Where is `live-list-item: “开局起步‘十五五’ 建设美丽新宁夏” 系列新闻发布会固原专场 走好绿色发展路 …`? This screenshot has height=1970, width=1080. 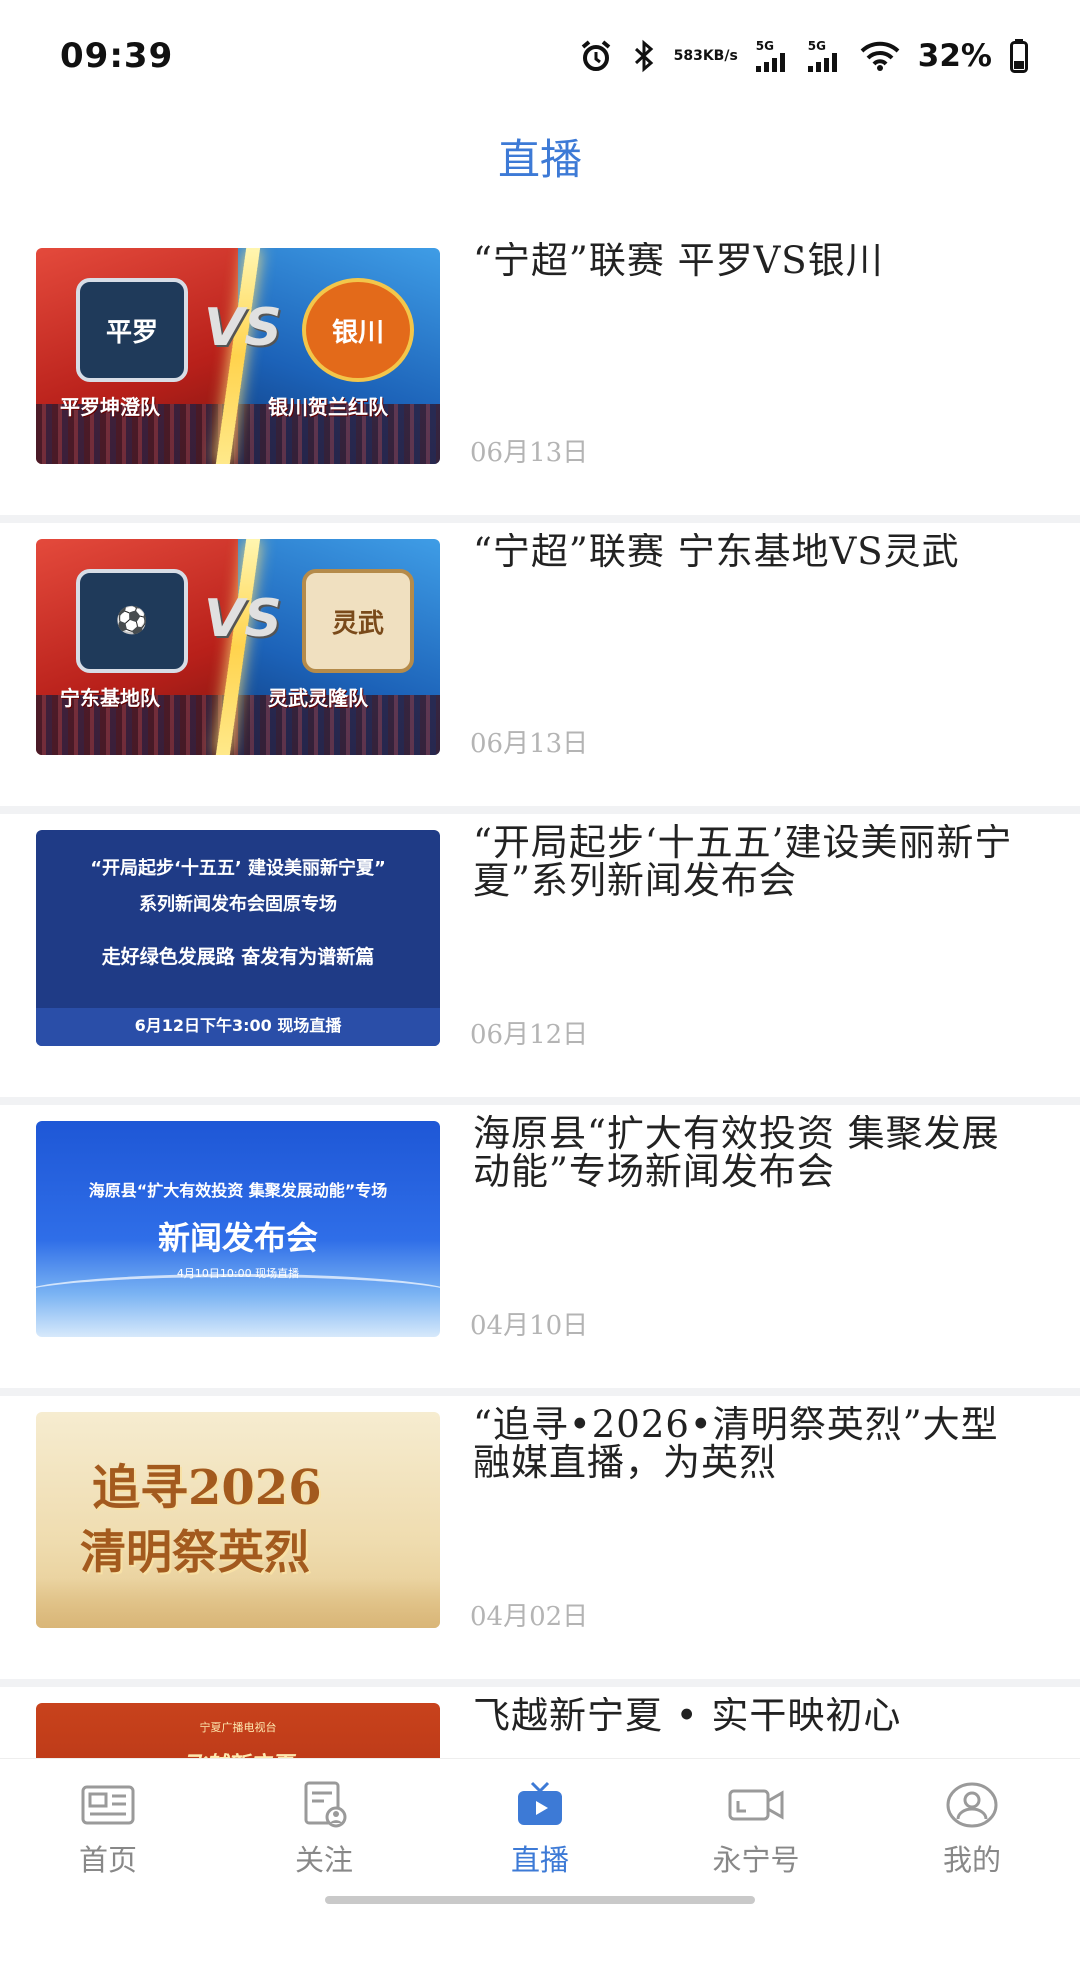 live-list-item: “开局起步‘十五五’ 建设美丽新宁夏” 系列新闻发布会固原专场 走好绿色发展路 … is located at coordinates (540, 955).